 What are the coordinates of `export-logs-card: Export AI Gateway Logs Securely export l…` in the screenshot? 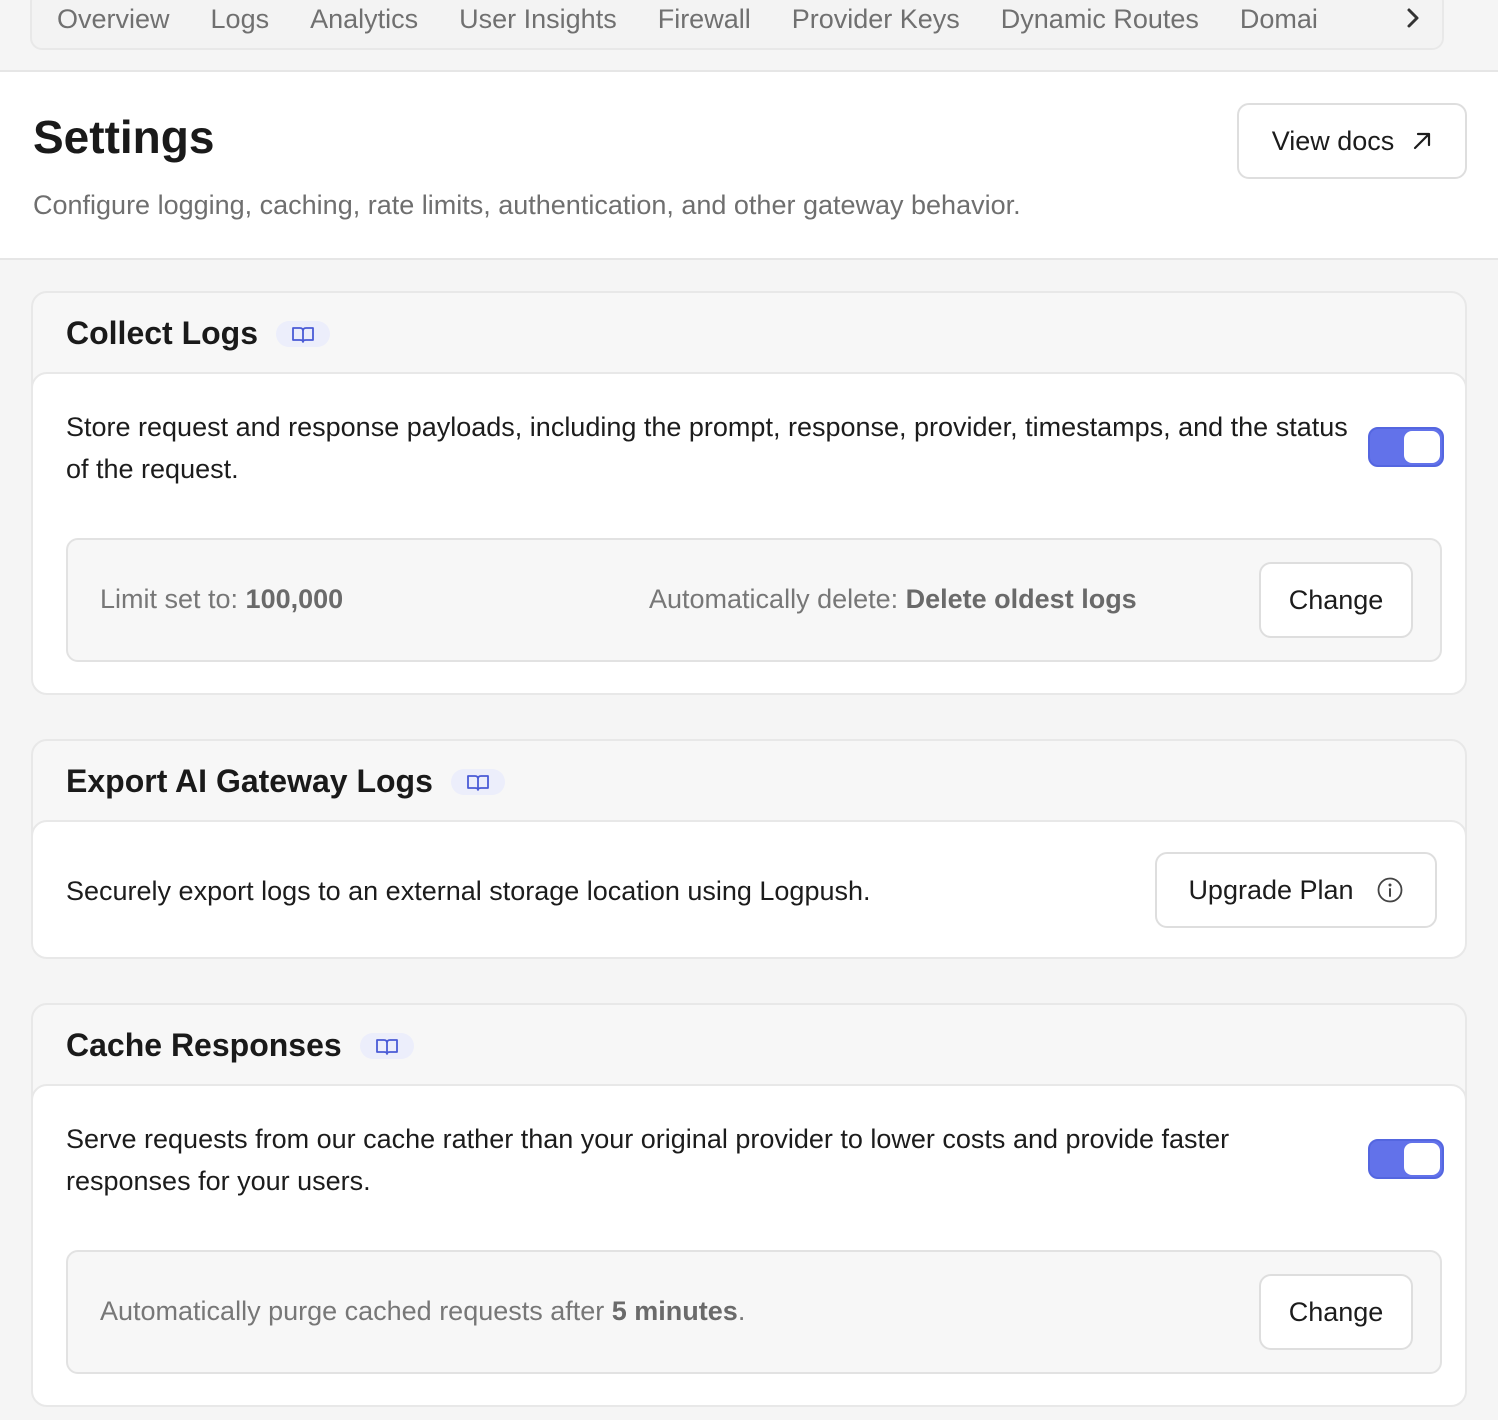 It's located at (749, 849).